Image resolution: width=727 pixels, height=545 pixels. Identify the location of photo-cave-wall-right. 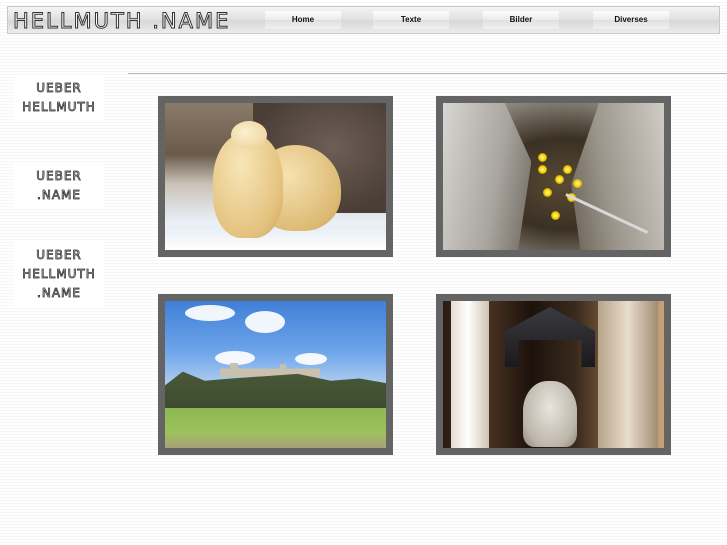
(617, 176).